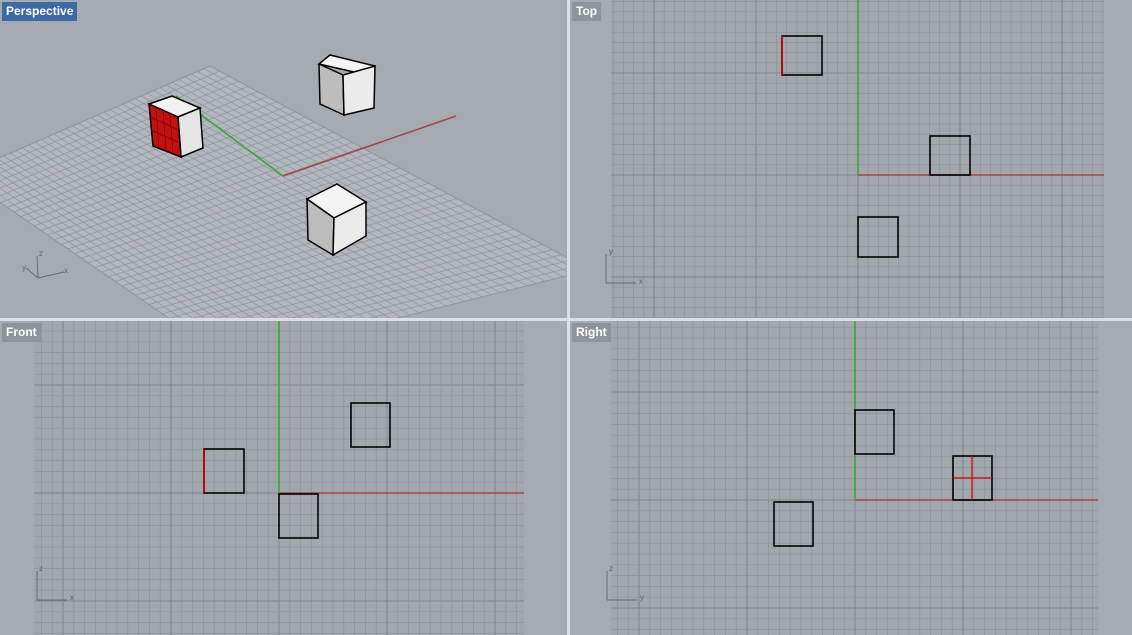  What do you see at coordinates (591, 332) in the screenshot?
I see `tab-right: Right` at bounding box center [591, 332].